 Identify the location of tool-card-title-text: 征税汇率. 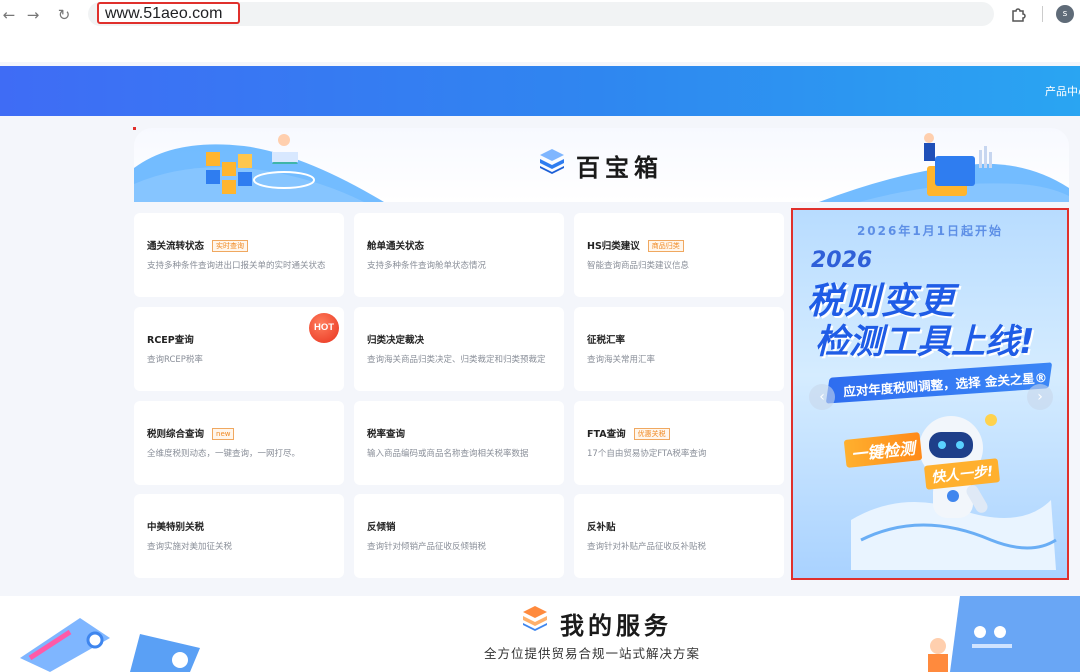
(606, 340).